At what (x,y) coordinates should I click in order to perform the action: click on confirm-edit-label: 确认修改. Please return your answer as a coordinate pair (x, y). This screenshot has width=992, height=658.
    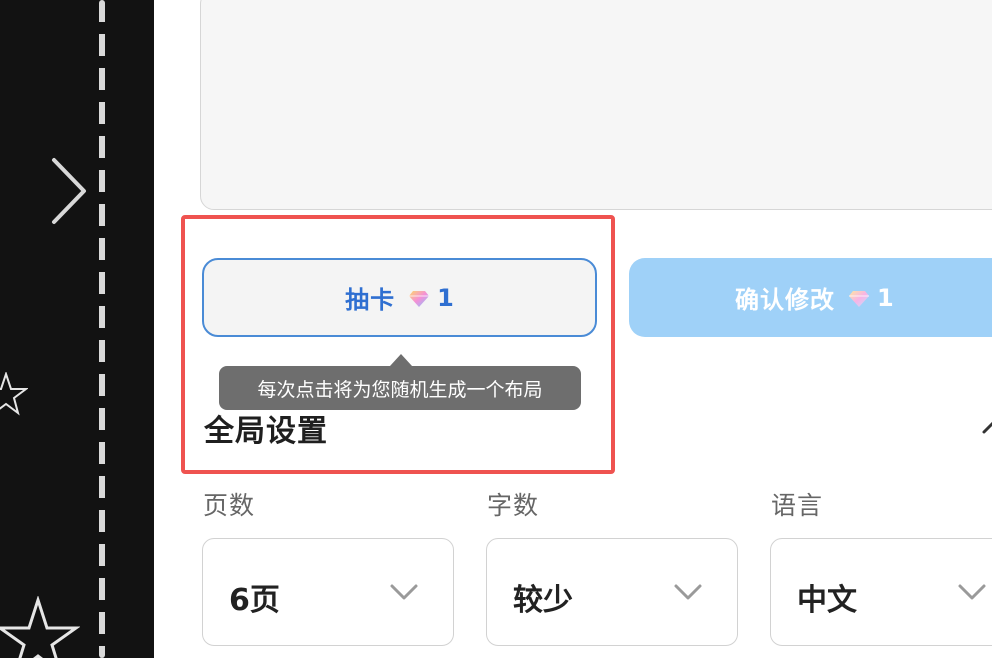
    Looking at the image, I should click on (785, 300).